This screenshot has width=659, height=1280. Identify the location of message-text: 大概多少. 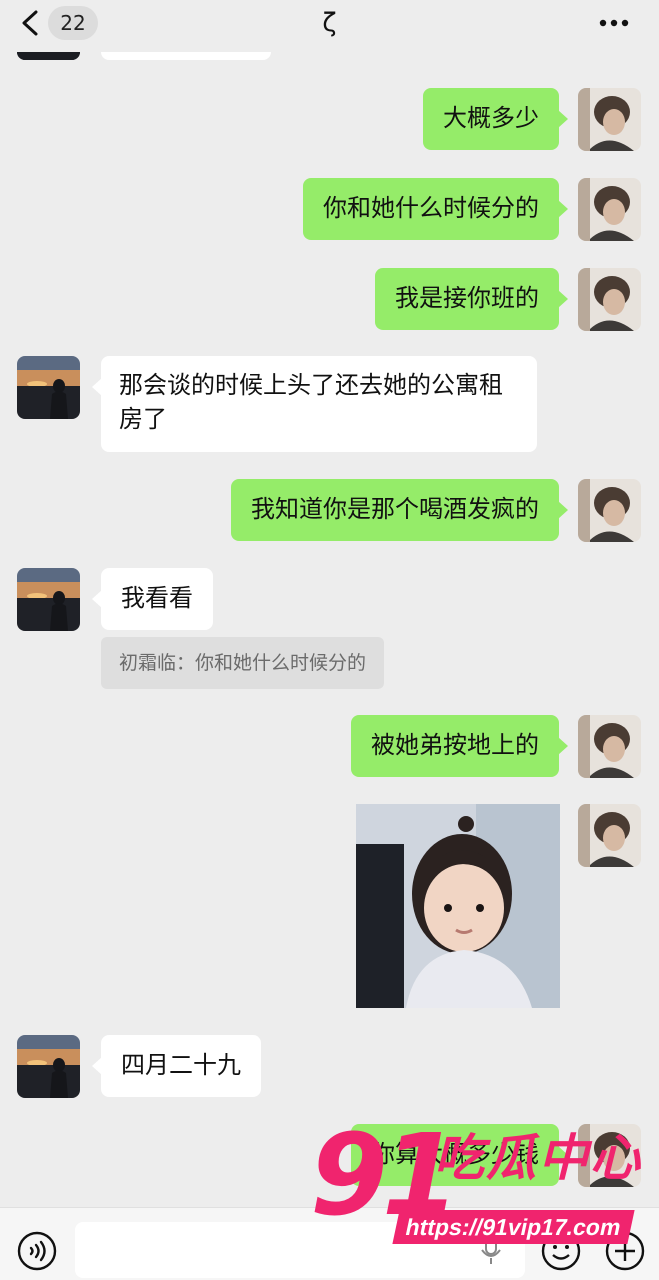
(491, 118).